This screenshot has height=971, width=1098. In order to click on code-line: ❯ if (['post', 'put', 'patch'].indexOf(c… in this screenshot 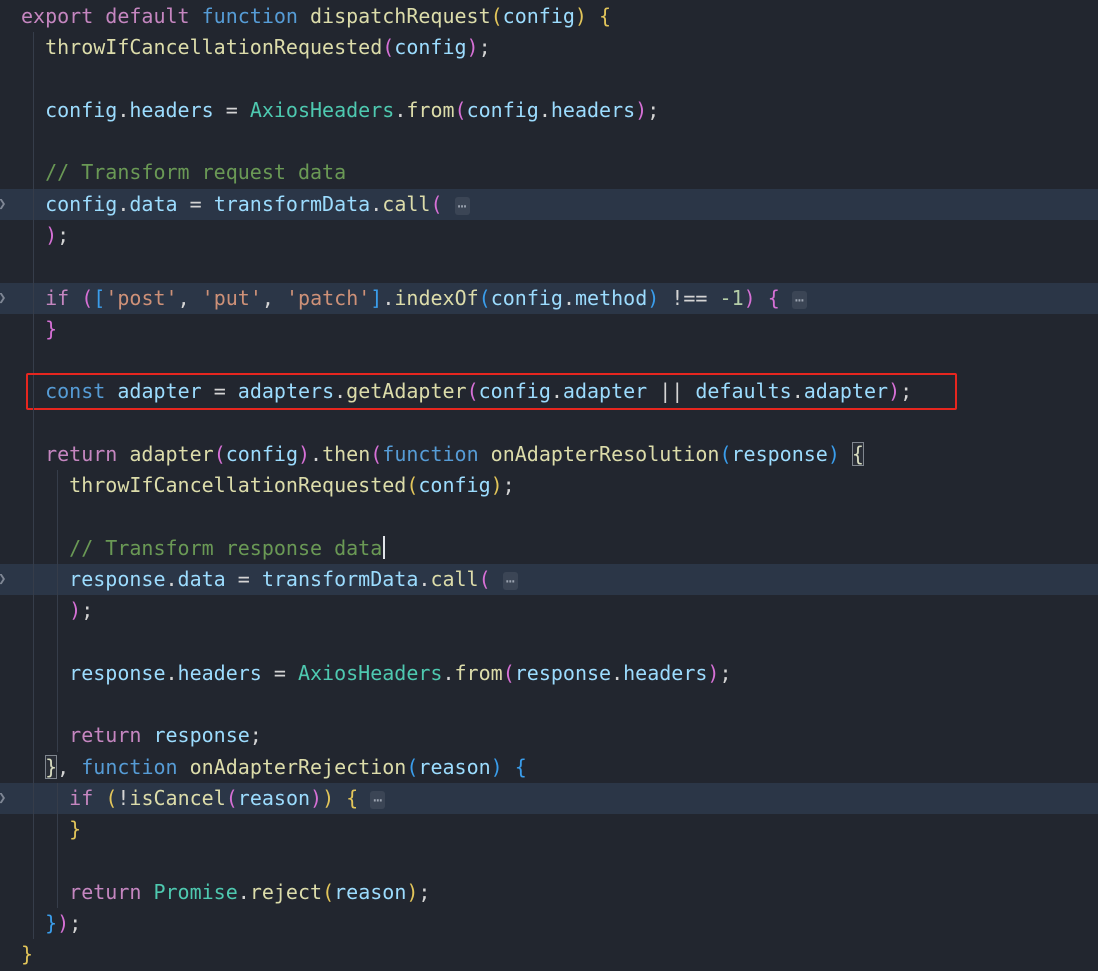, I will do `click(549, 298)`.